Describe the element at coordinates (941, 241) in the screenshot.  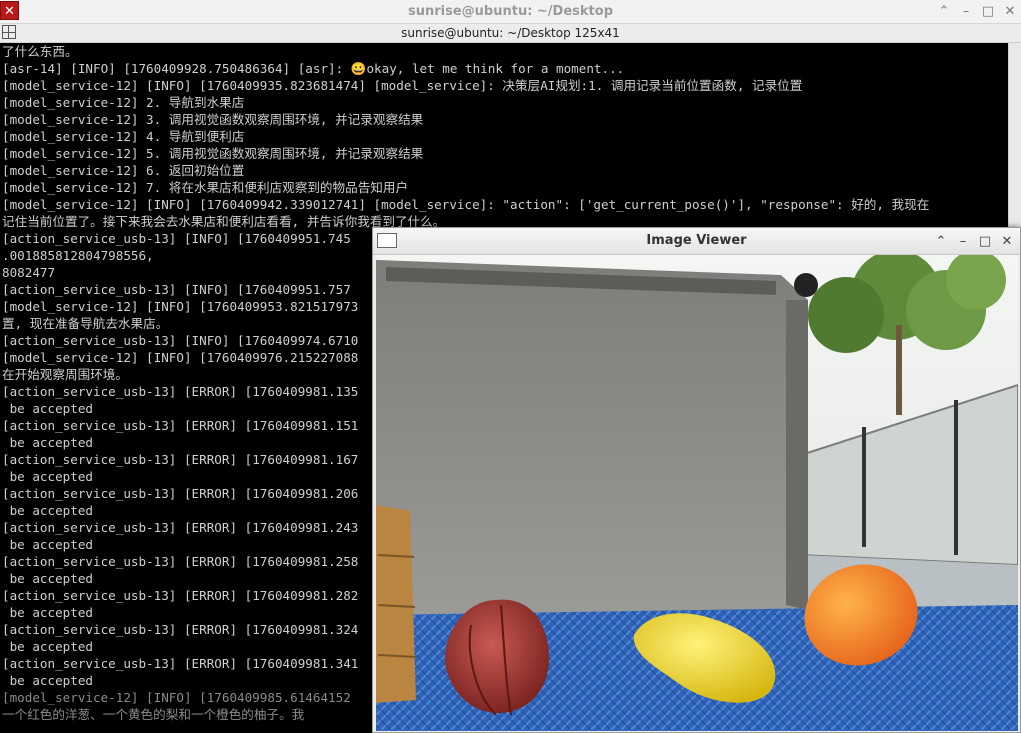
I see `viewer-keep-above-button: ⌃` at that location.